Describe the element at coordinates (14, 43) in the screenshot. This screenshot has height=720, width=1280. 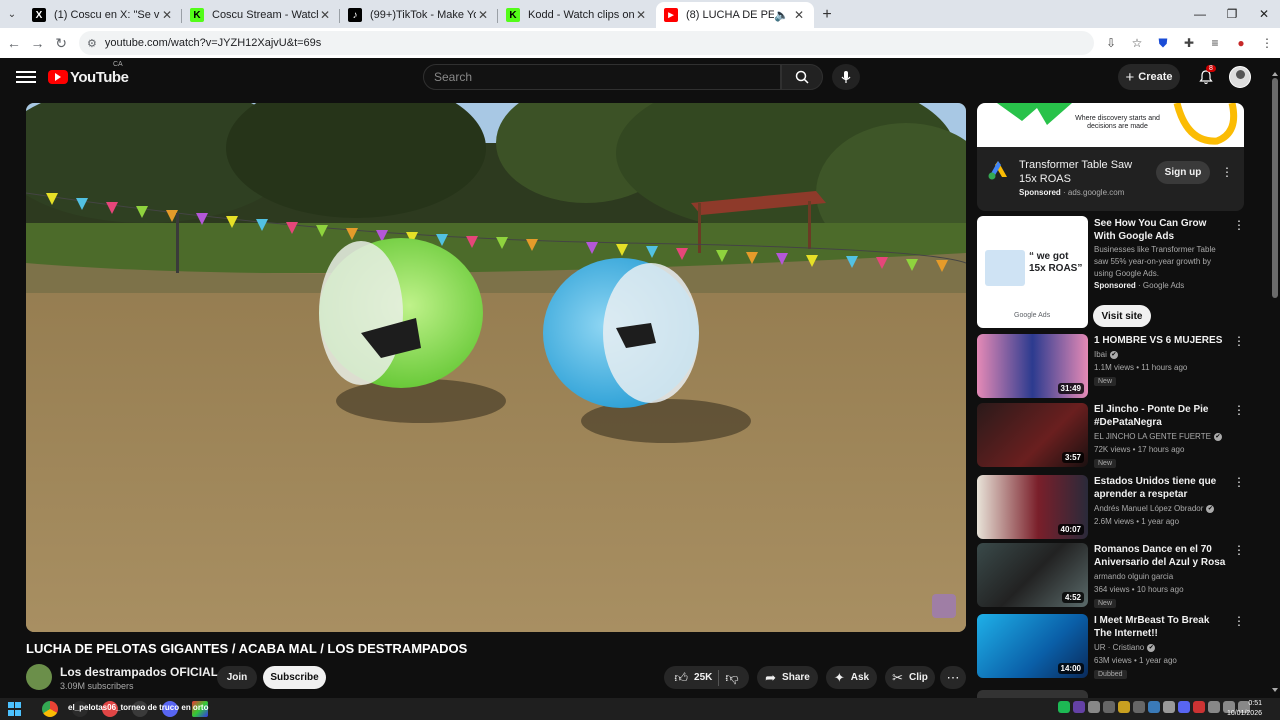
I see `back-icon: ←` at that location.